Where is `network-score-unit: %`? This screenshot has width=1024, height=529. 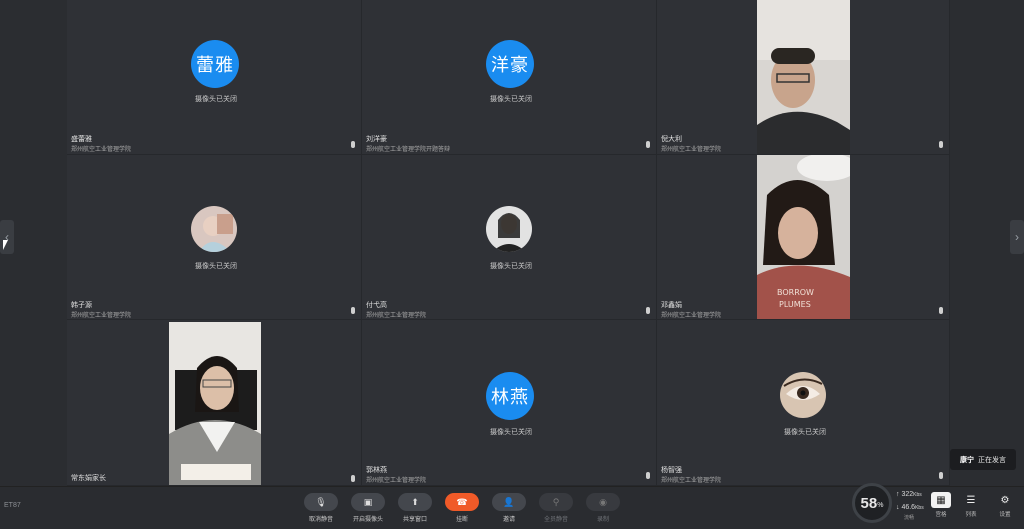
network-score-unit: % is located at coordinates (880, 505).